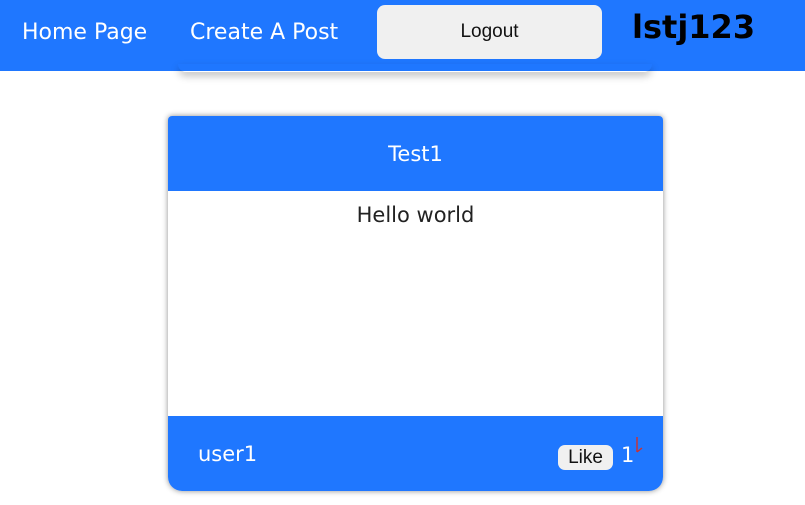 The width and height of the screenshot is (805, 505). I want to click on mouse-cursor-icon, so click(639, 445).